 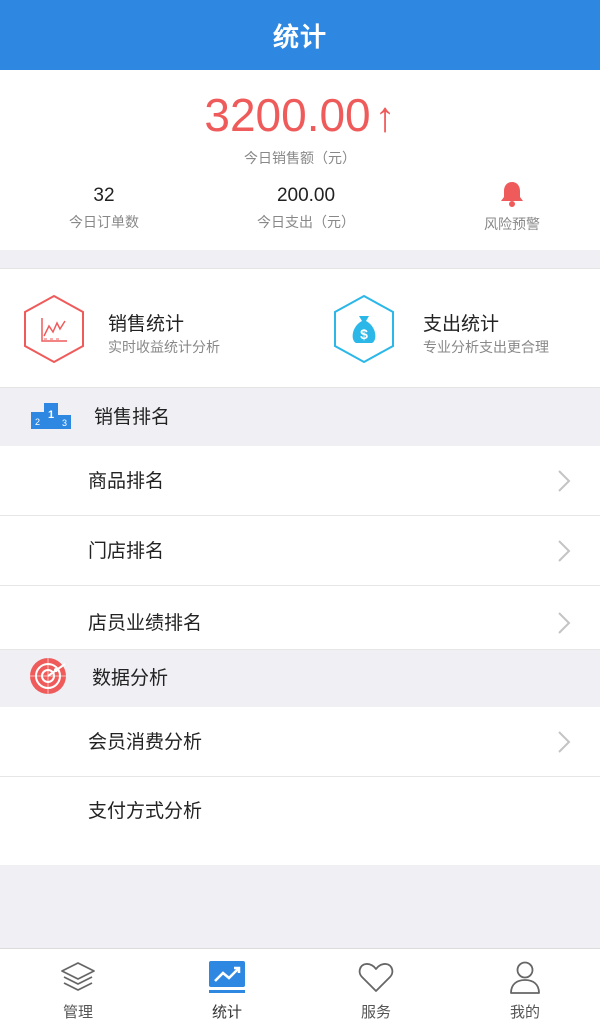 I want to click on tab-service: 服务, so click(x=376, y=987).